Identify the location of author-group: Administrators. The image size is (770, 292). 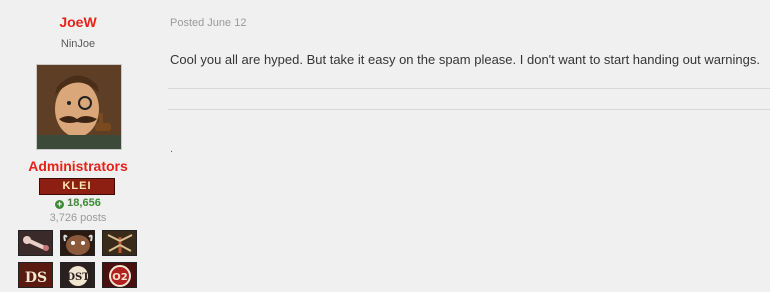
(78, 166).